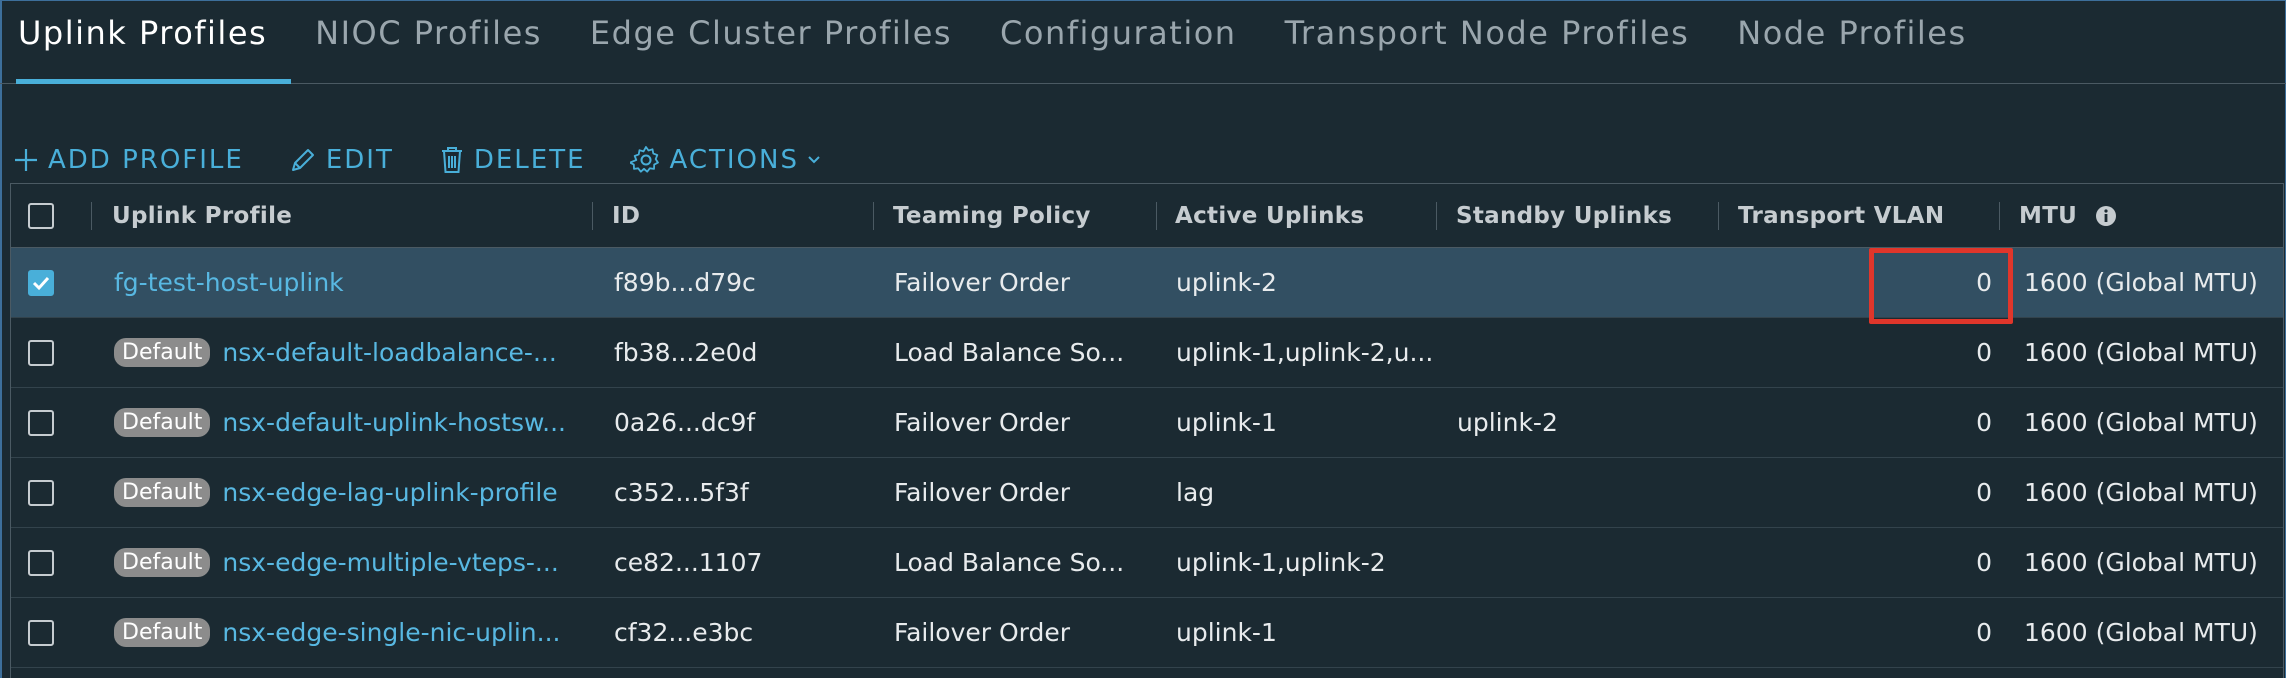 This screenshot has height=678, width=2286. What do you see at coordinates (359, 160) in the screenshot?
I see `edit-label: EDIT` at bounding box center [359, 160].